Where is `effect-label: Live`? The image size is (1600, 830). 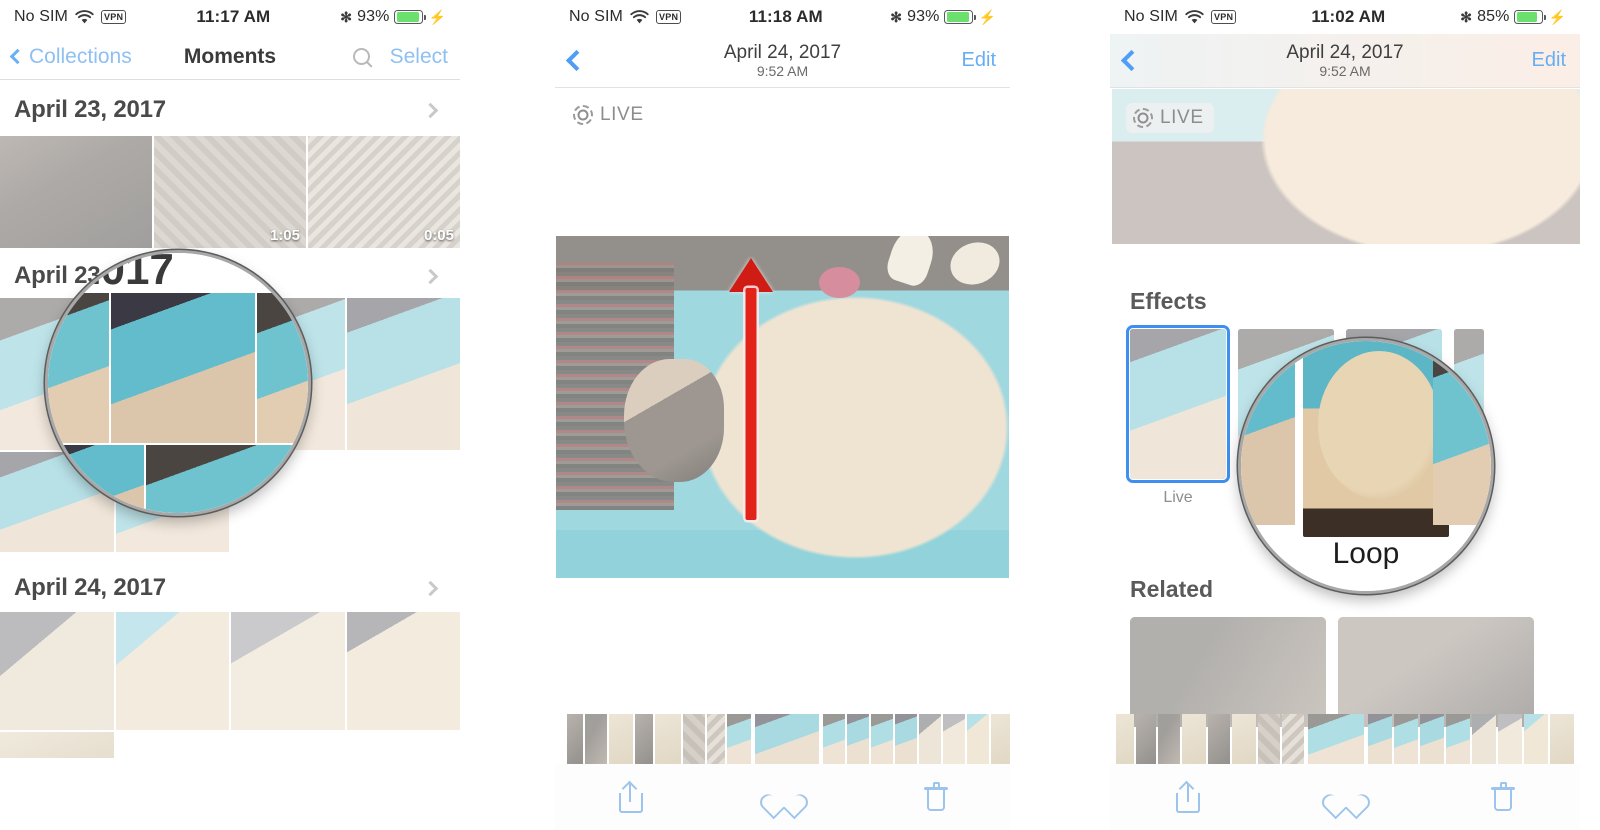
effect-label: Live is located at coordinates (1178, 497).